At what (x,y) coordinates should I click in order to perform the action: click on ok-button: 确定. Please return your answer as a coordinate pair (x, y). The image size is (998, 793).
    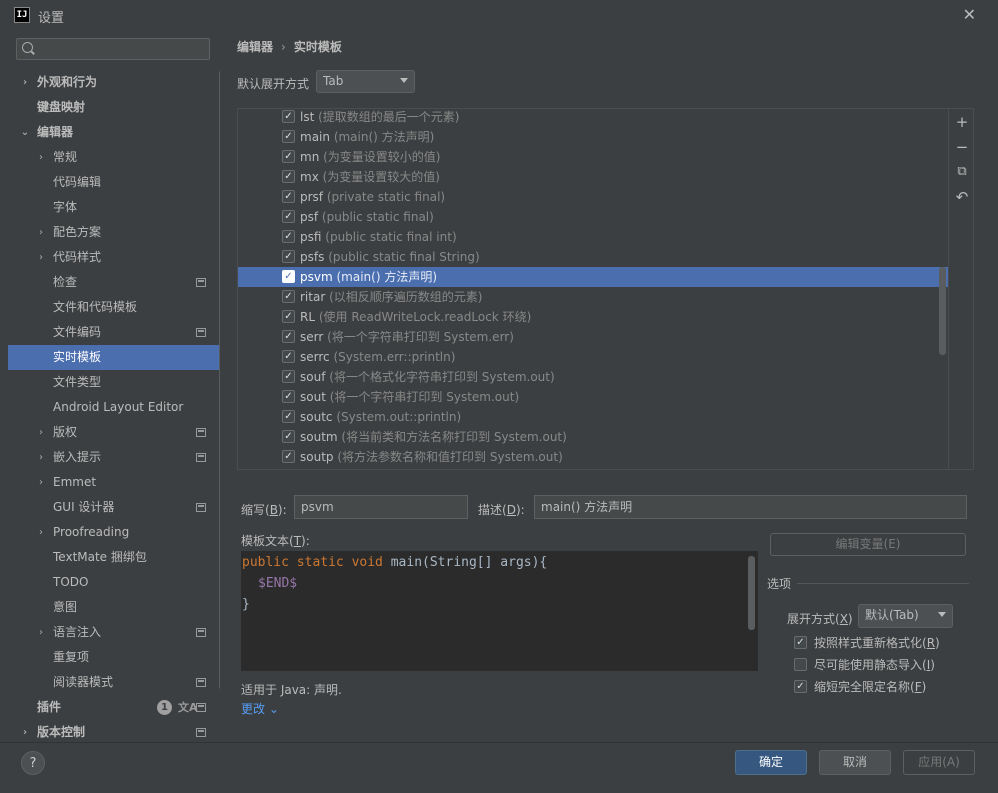
    Looking at the image, I should click on (771, 762).